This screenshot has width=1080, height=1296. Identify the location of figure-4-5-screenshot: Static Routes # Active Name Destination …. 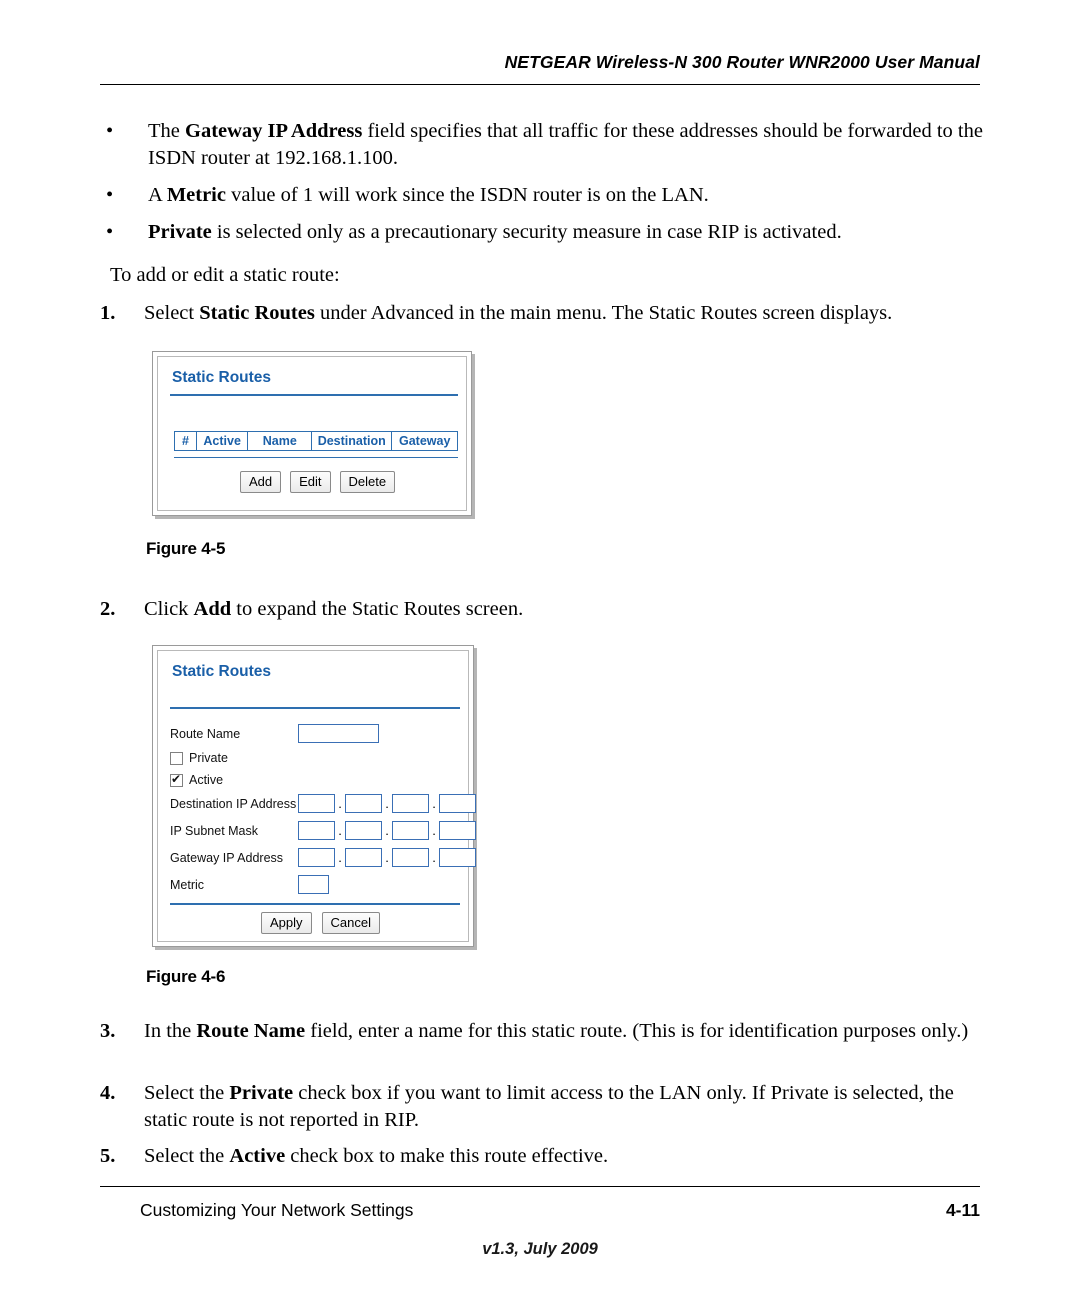
(312, 433).